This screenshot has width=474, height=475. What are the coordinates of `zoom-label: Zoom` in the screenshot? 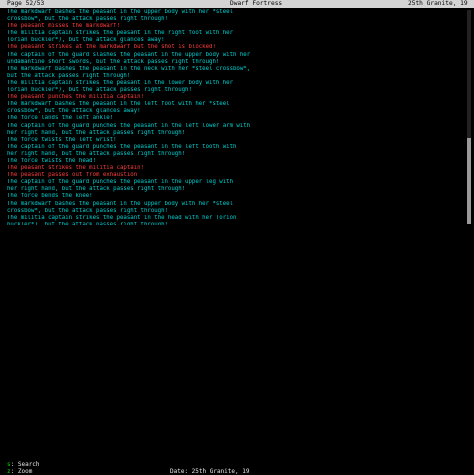 It's located at (25, 471).